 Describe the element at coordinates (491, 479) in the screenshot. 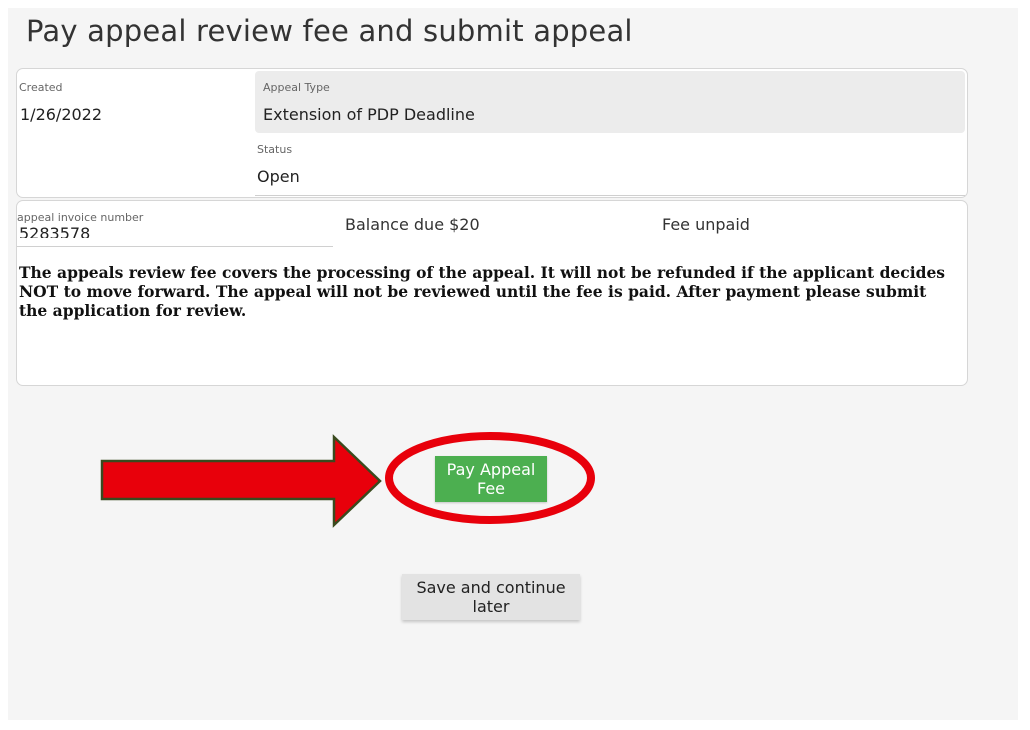

I see `pay-appeal-fee-button: Pay Appeal Fee` at that location.